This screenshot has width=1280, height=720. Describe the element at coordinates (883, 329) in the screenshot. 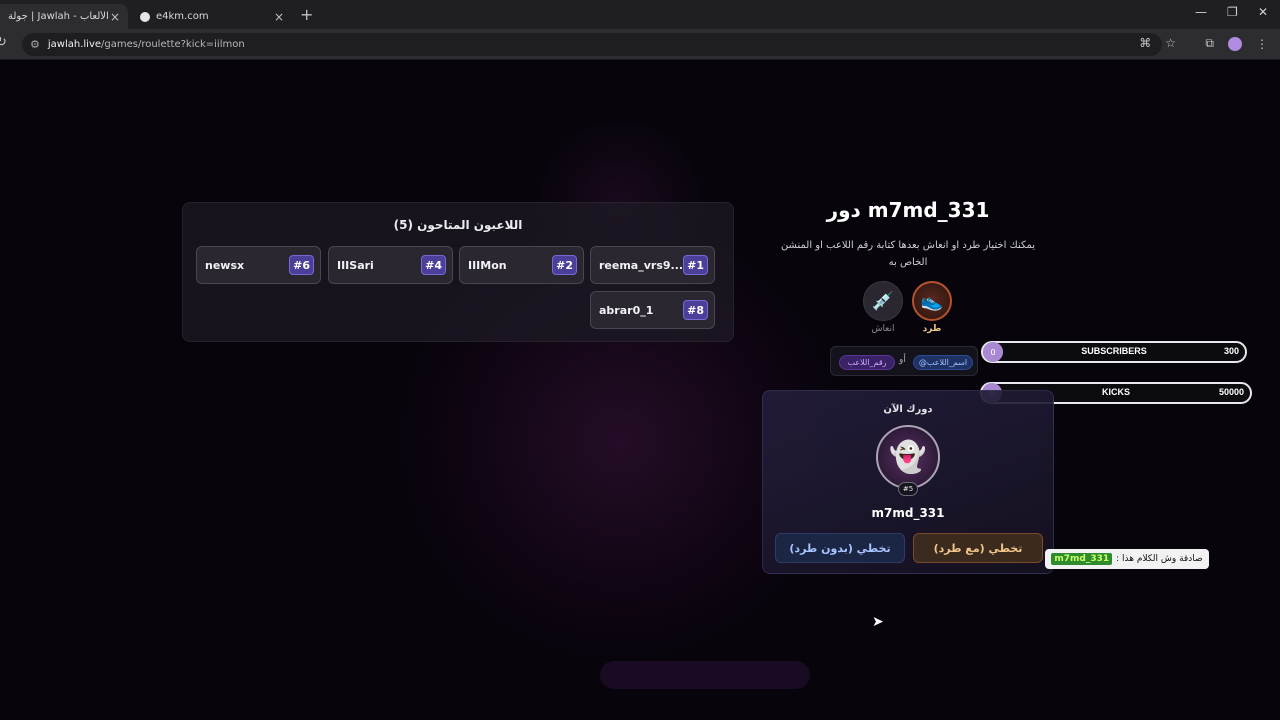

I see `revive-action-label: انعاش` at that location.